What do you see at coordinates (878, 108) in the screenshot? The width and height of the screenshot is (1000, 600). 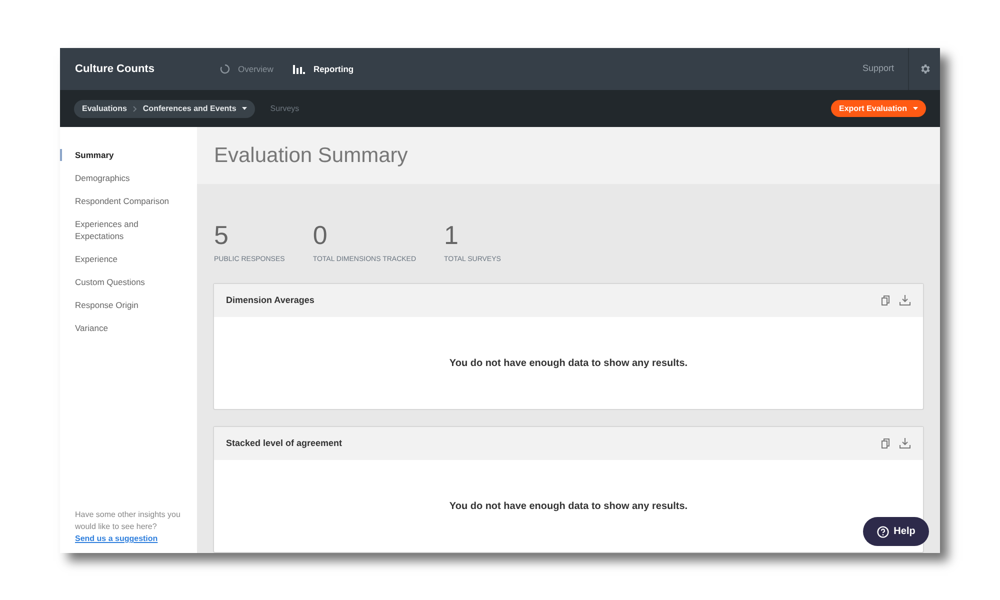 I see `export-button: Export Evaluation` at bounding box center [878, 108].